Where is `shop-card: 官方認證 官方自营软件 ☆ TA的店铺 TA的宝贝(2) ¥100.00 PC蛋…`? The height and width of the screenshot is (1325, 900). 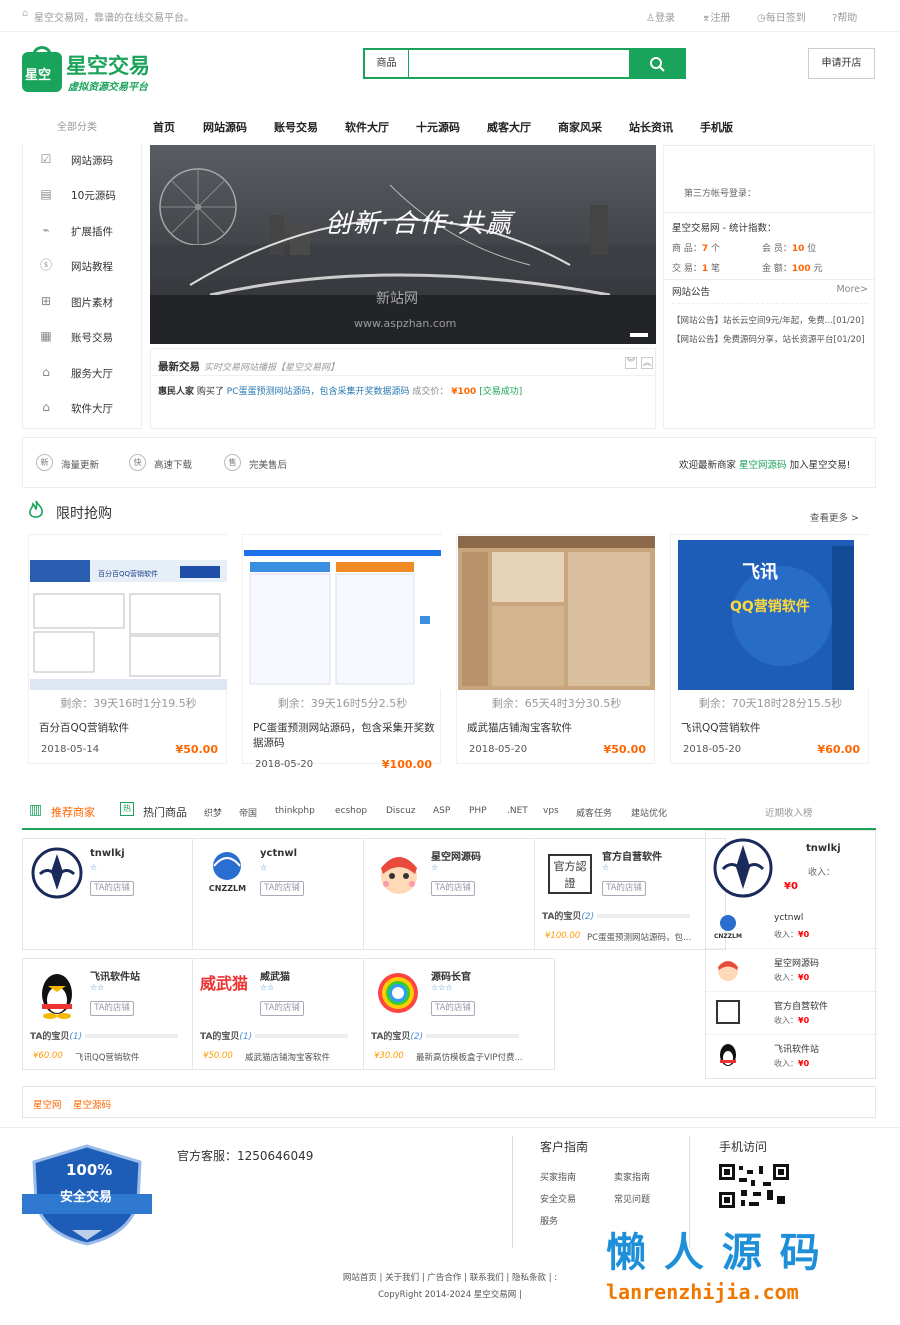 shop-card: 官方認證 官方自营软件 ☆ TA的店铺 TA的宝贝(2) ¥100.00 PC蛋… is located at coordinates (630, 894).